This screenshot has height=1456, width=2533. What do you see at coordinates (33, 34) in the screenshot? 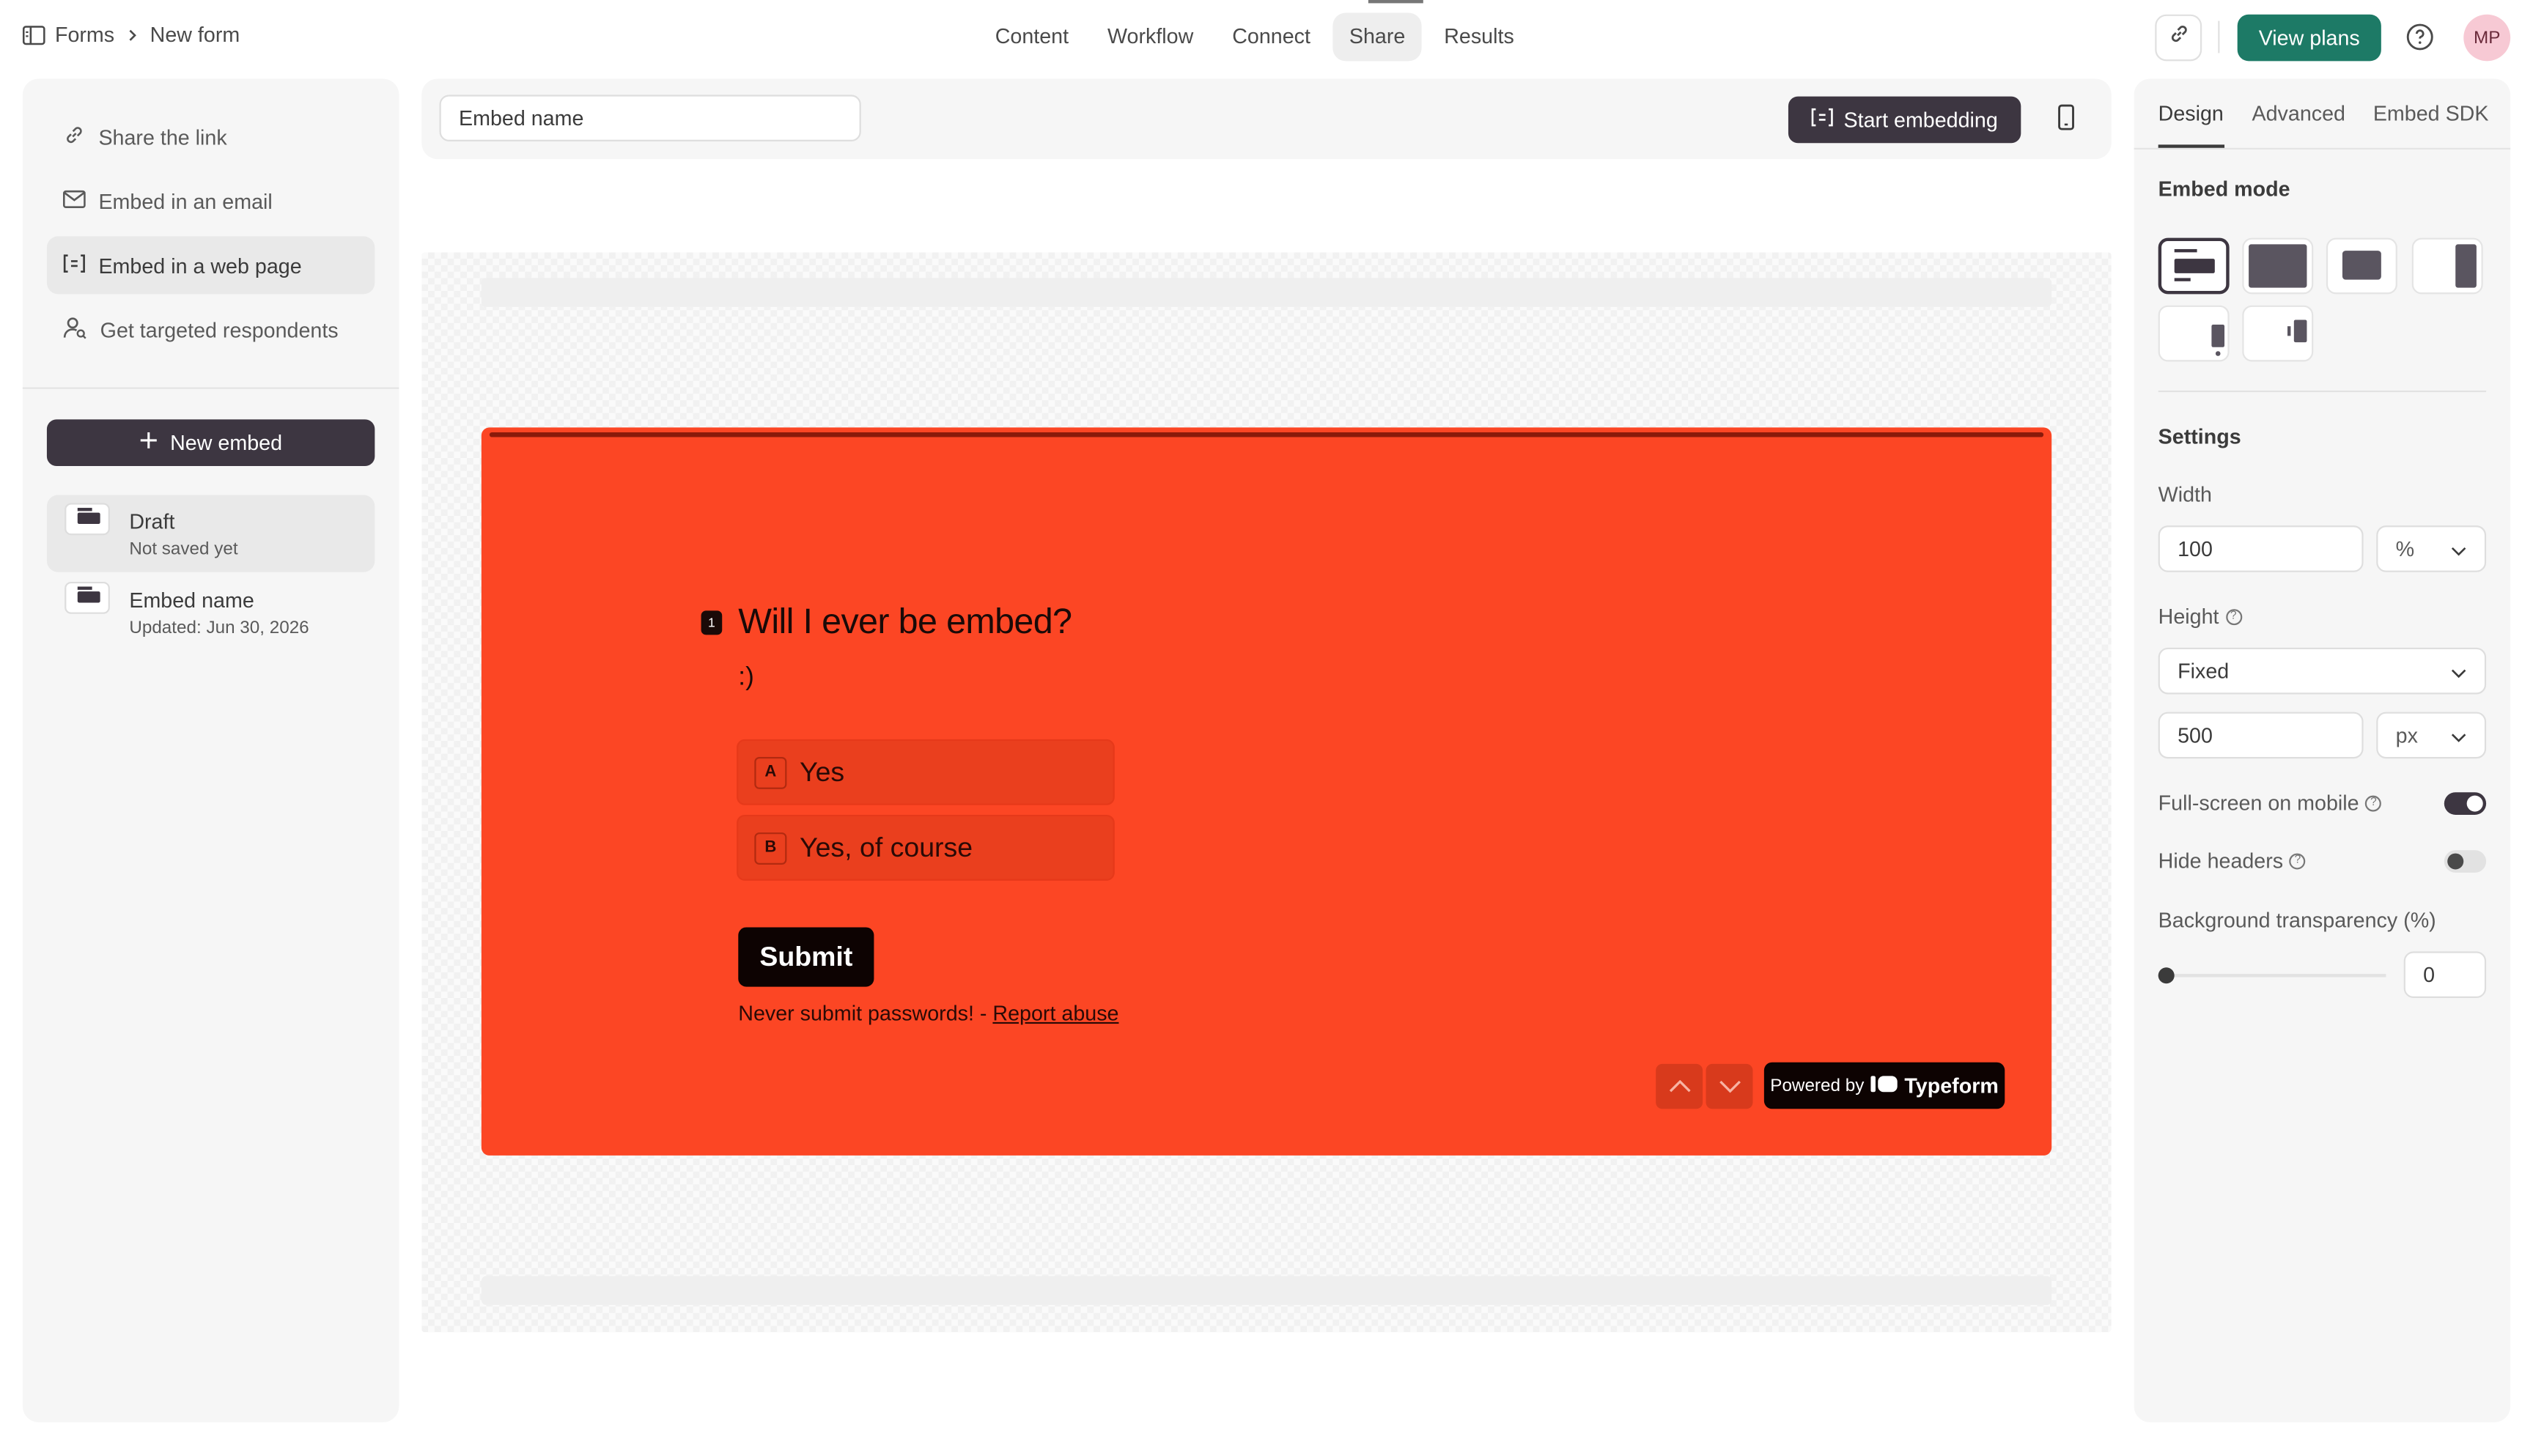
I see `forms-icon` at bounding box center [33, 34].